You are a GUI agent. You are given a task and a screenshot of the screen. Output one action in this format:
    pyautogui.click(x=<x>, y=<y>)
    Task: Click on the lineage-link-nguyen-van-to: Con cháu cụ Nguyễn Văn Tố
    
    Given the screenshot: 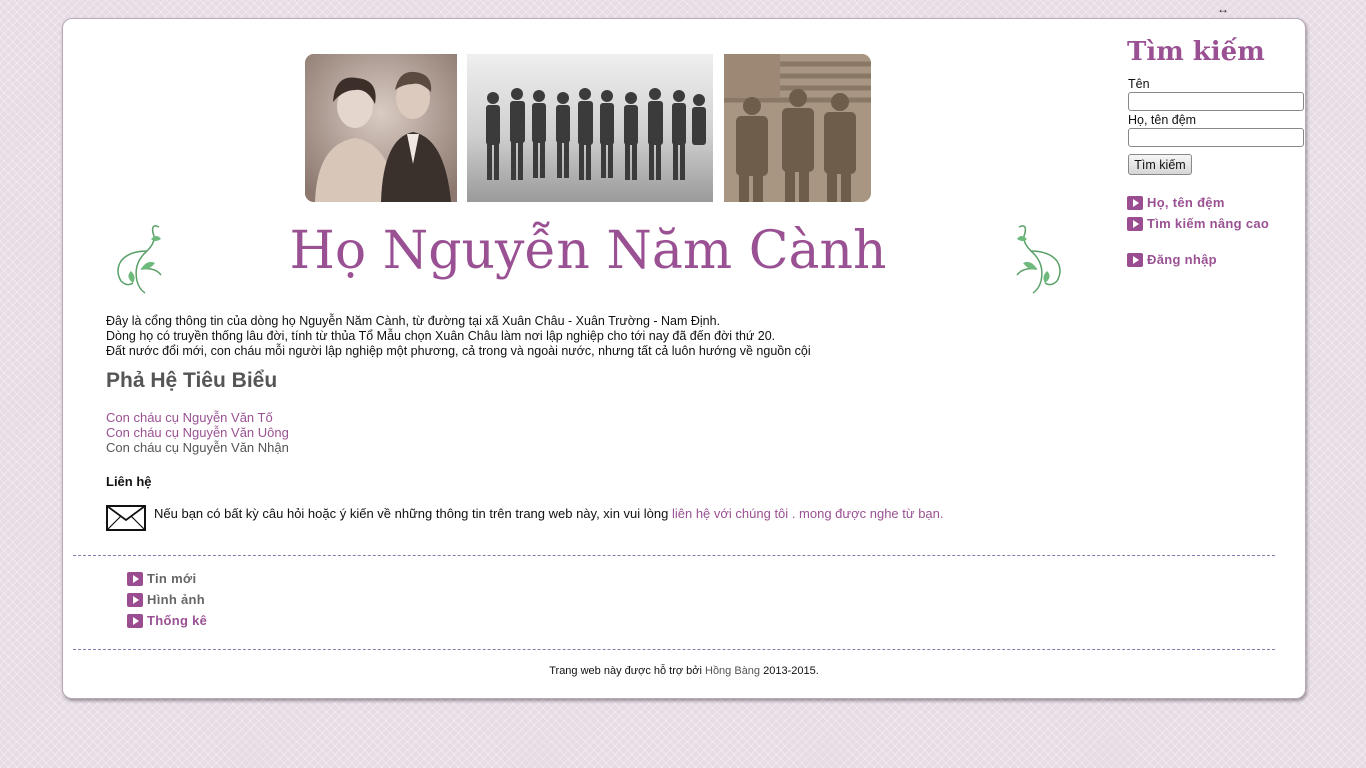 What is the action you would take?
    pyautogui.click(x=197, y=417)
    